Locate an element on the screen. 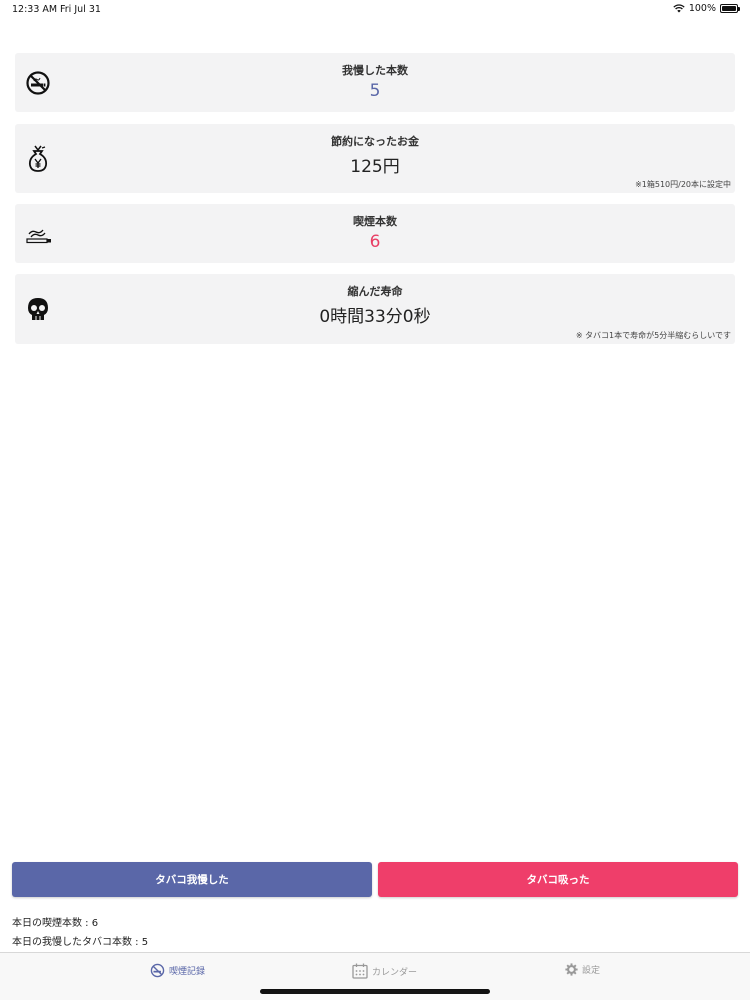  endured-count-card: 我慢した本数 5 is located at coordinates (375, 82).